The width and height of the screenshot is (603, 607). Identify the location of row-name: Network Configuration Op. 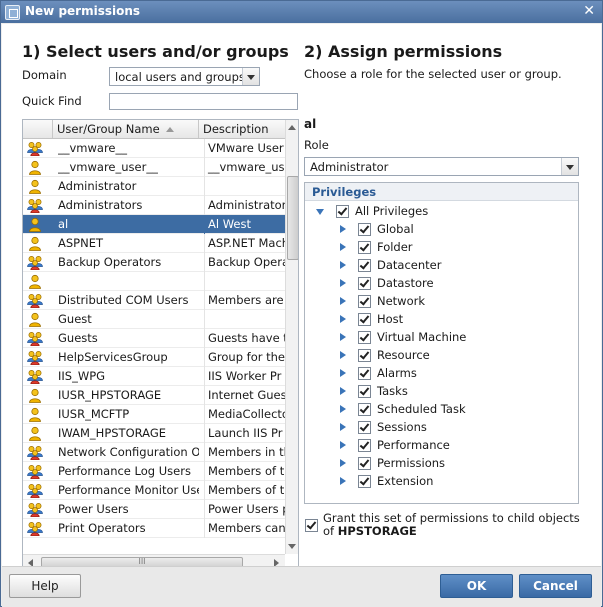
(128, 452).